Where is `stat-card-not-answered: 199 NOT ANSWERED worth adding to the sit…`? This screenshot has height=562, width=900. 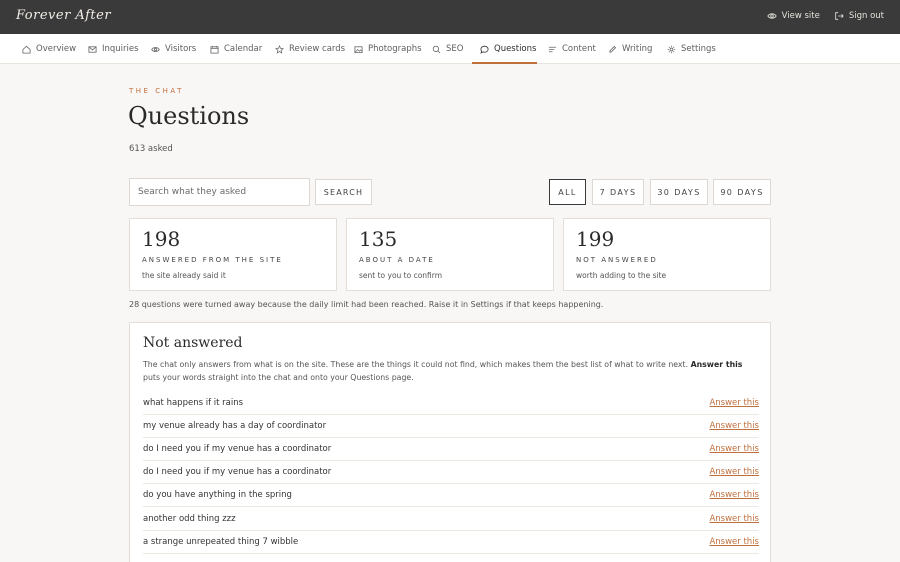
stat-card-not-answered: 199 NOT ANSWERED worth adding to the sit… is located at coordinates (667, 254).